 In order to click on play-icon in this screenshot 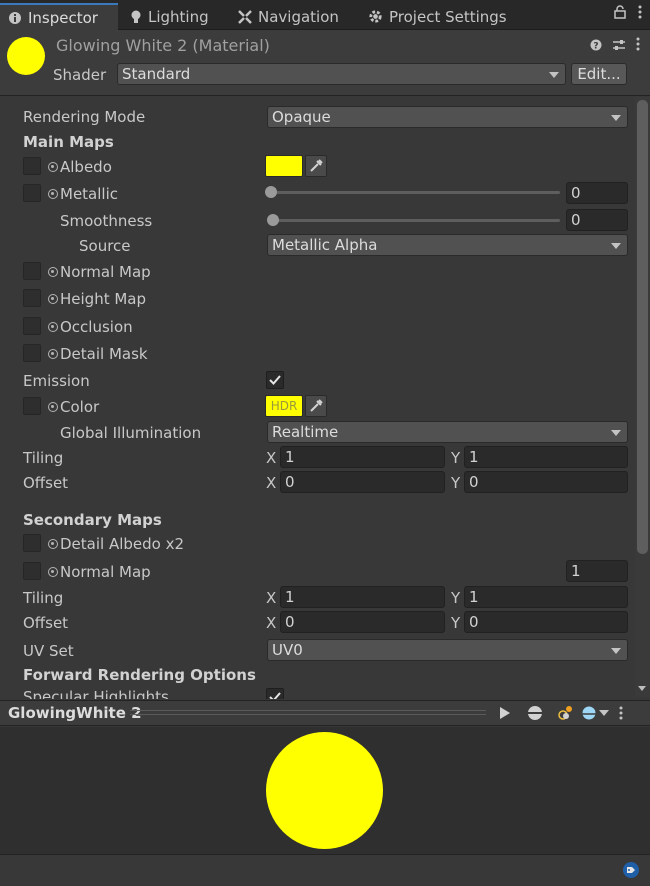, I will do `click(505, 713)`.